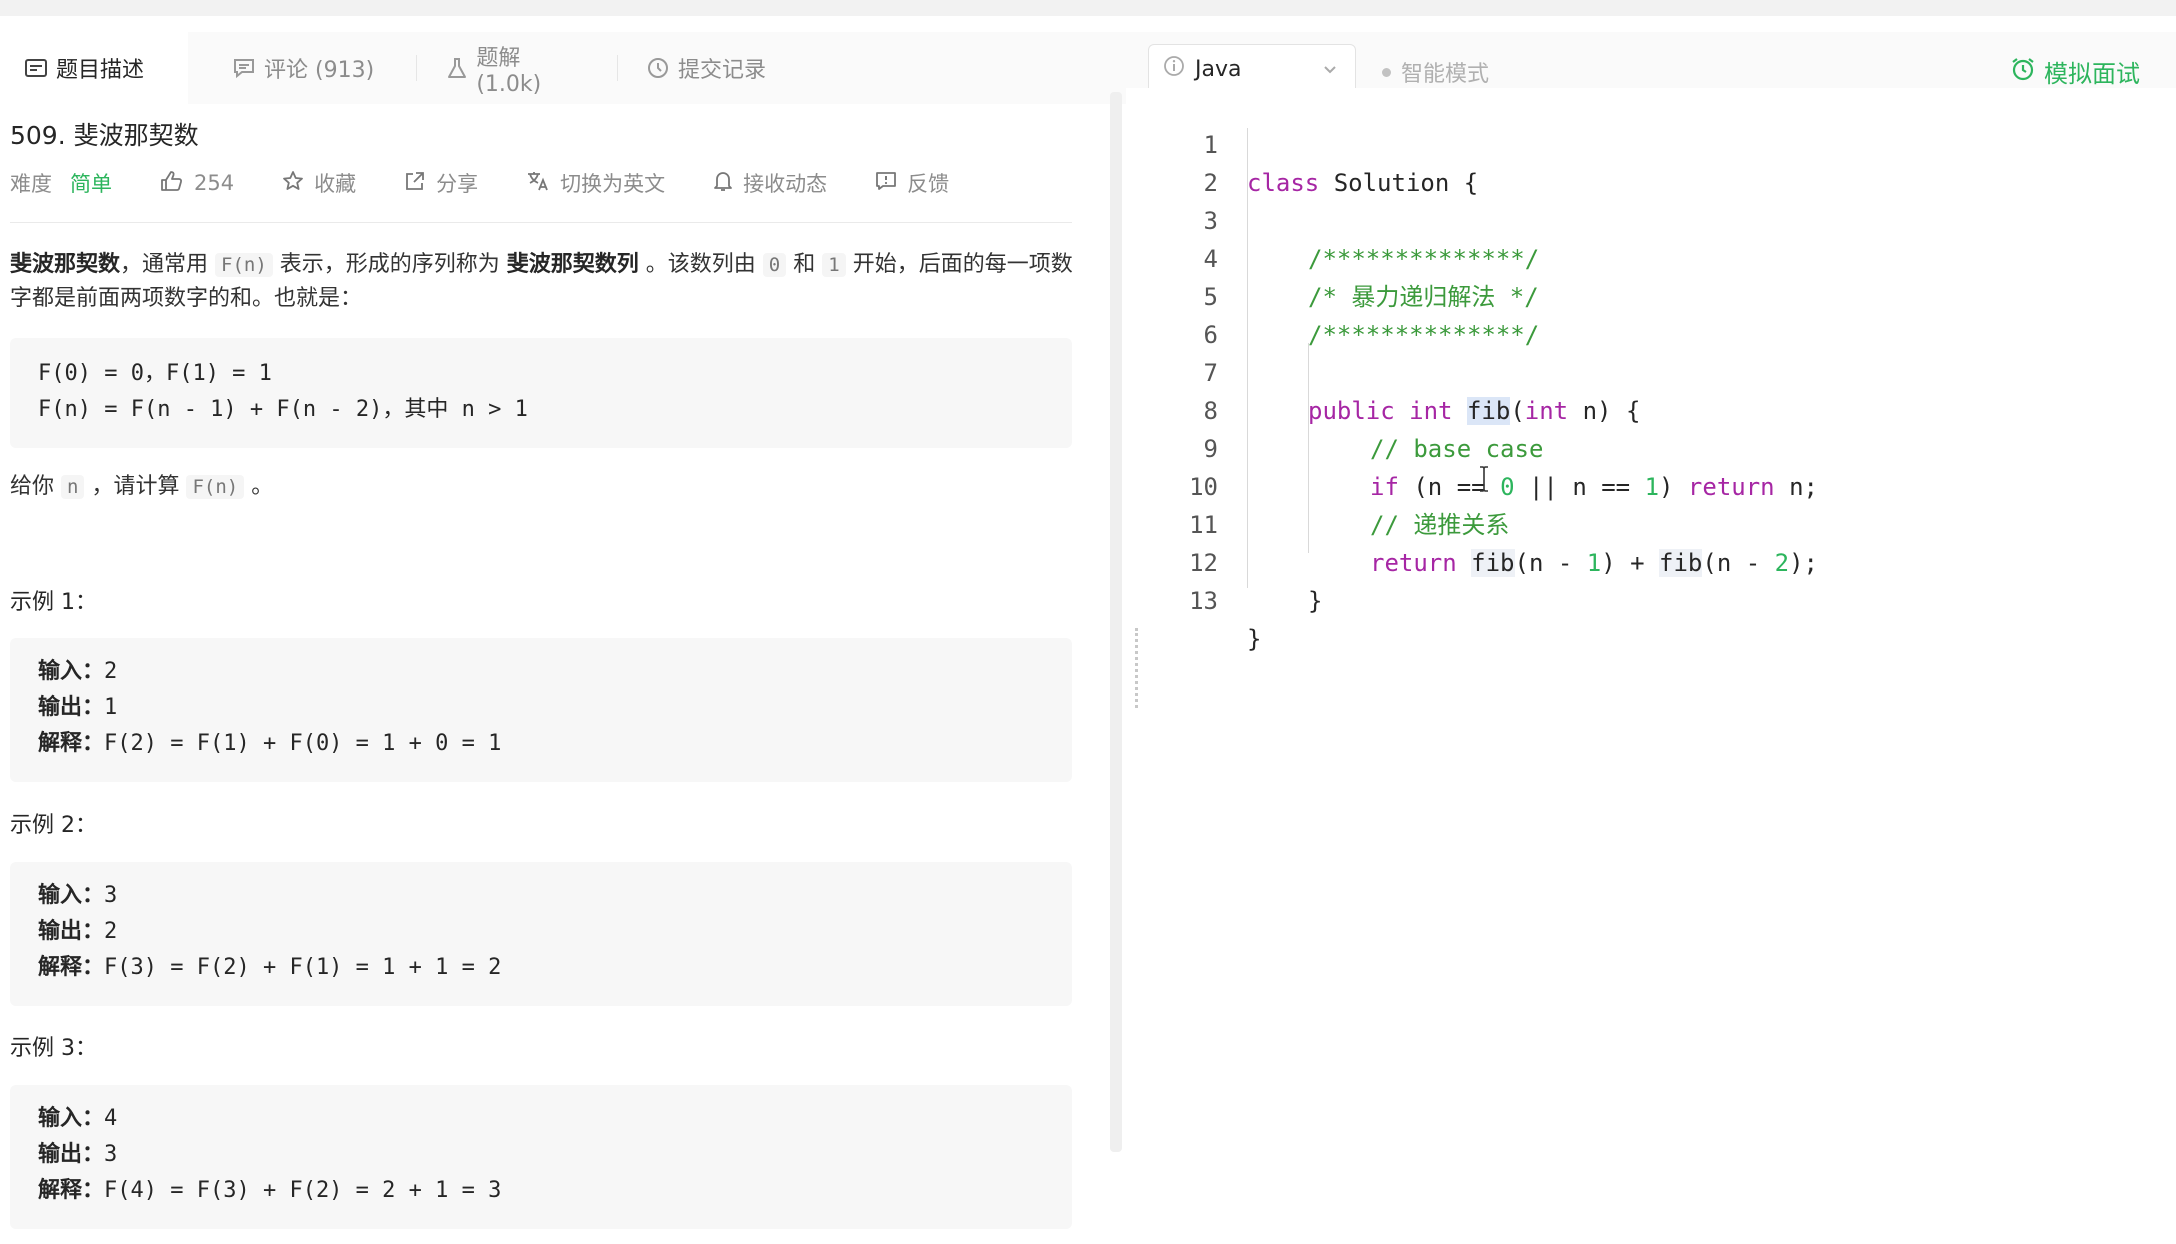  Describe the element at coordinates (1662, 370) in the screenshot. I see `code-line: 7 public int fib(int n) {` at that location.